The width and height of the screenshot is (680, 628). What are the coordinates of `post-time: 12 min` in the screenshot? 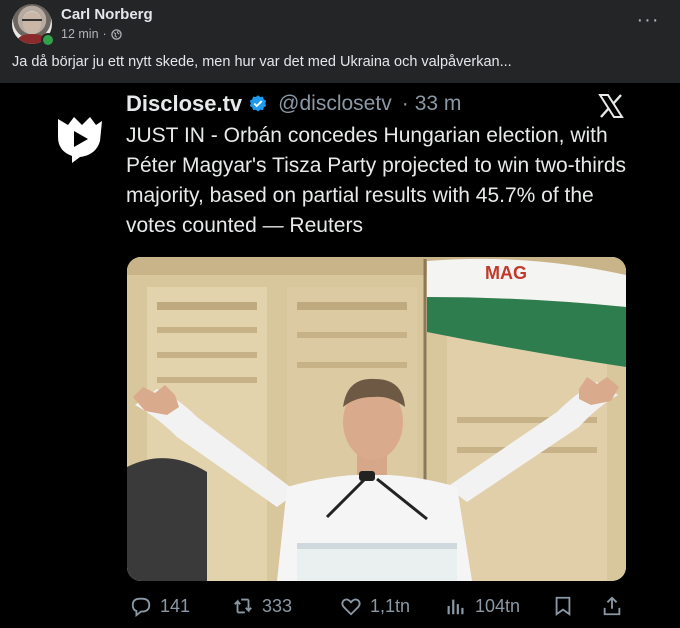 It's located at (80, 34).